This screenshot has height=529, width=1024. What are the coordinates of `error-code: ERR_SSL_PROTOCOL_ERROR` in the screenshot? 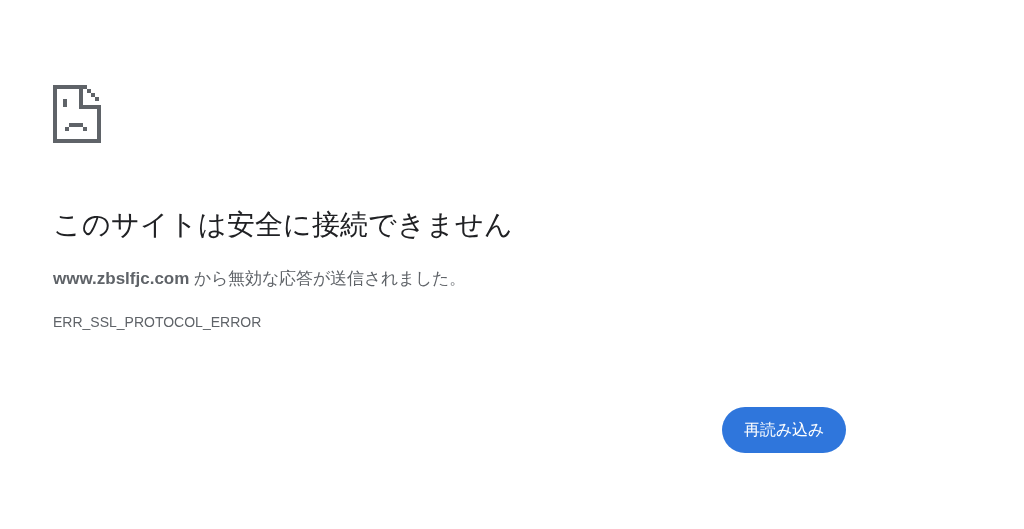 It's located at (158, 322).